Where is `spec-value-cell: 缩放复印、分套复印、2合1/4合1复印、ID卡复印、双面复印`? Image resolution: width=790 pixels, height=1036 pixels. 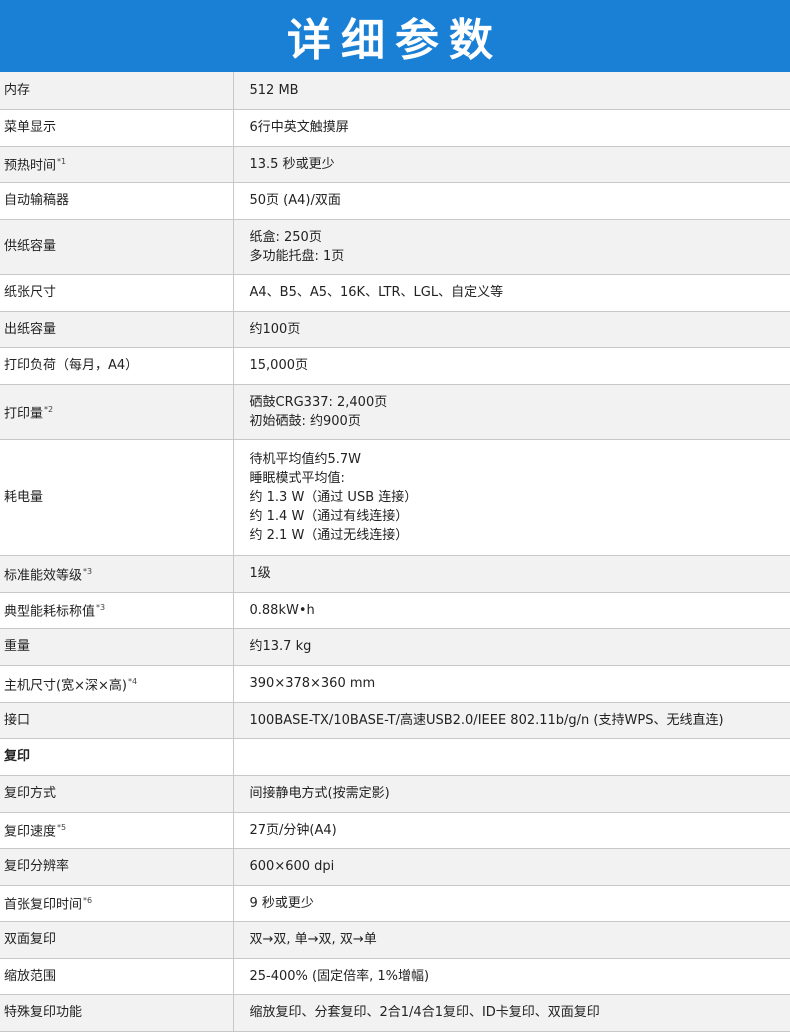 spec-value-cell: 缩放复印、分套复印、2合1/4合1复印、ID卡复印、双面复印 is located at coordinates (511, 1013).